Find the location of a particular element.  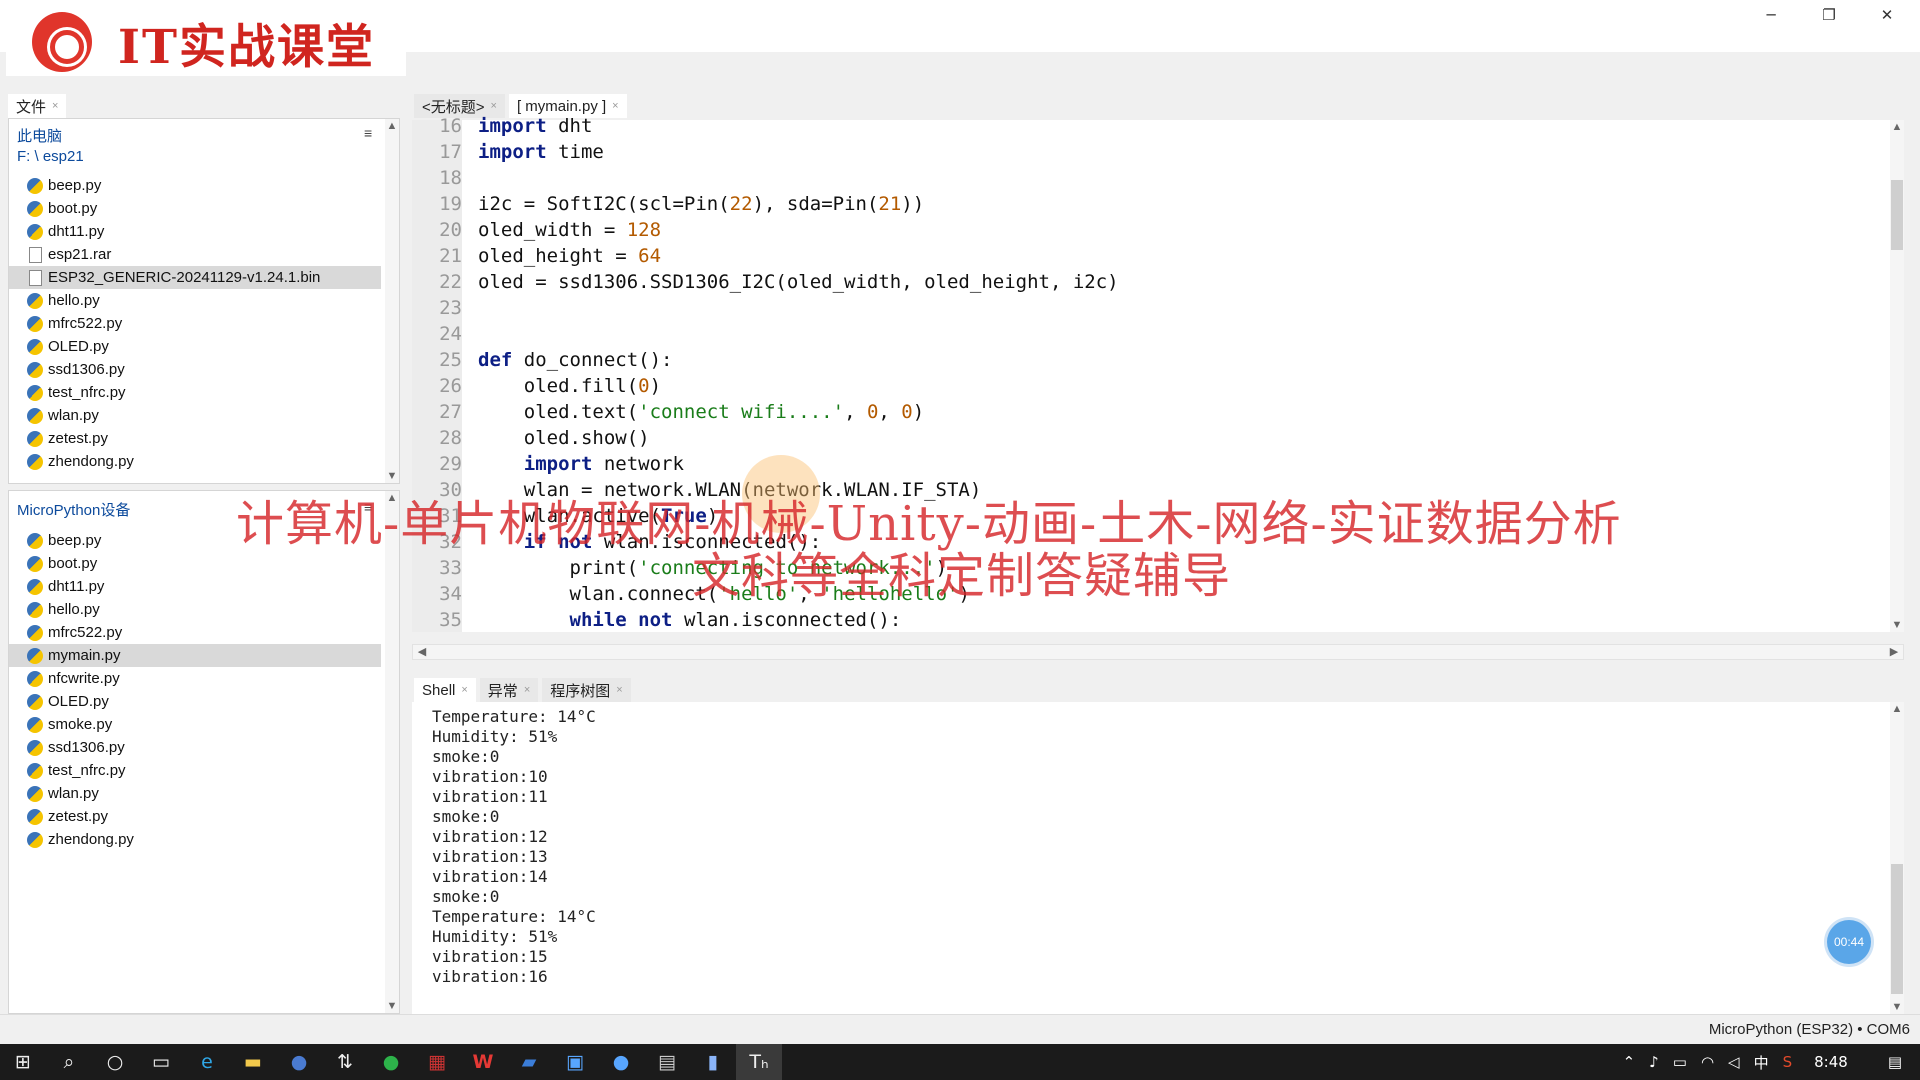

app-icon: ⇅ is located at coordinates (345, 1062).